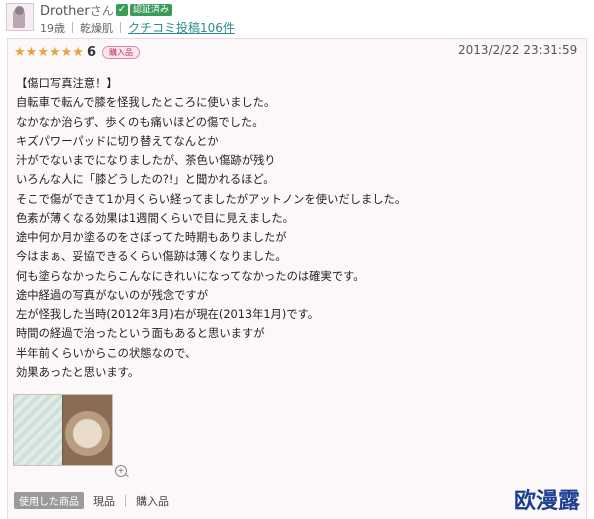 This screenshot has height=519, width=594. Describe the element at coordinates (38, 430) in the screenshot. I see `photo-before` at that location.